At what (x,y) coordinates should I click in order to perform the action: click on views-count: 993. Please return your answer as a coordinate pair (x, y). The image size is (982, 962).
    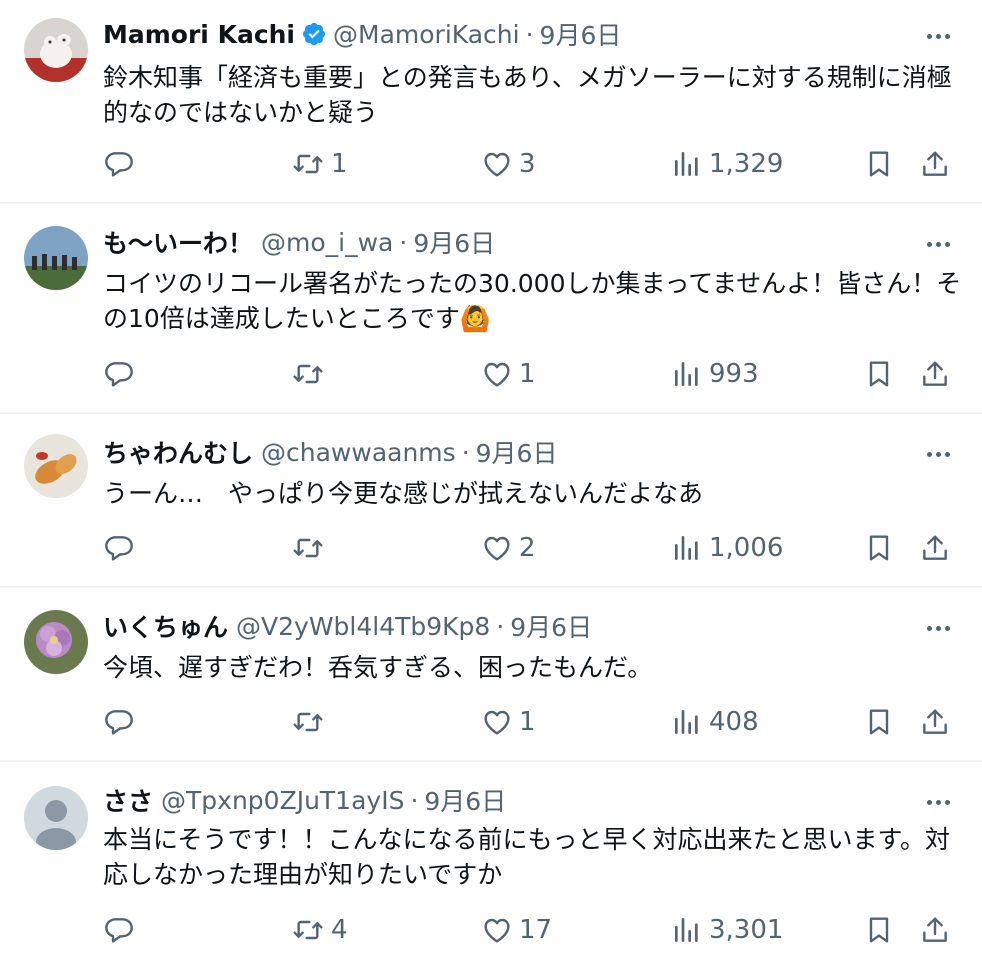
    Looking at the image, I should click on (734, 374).